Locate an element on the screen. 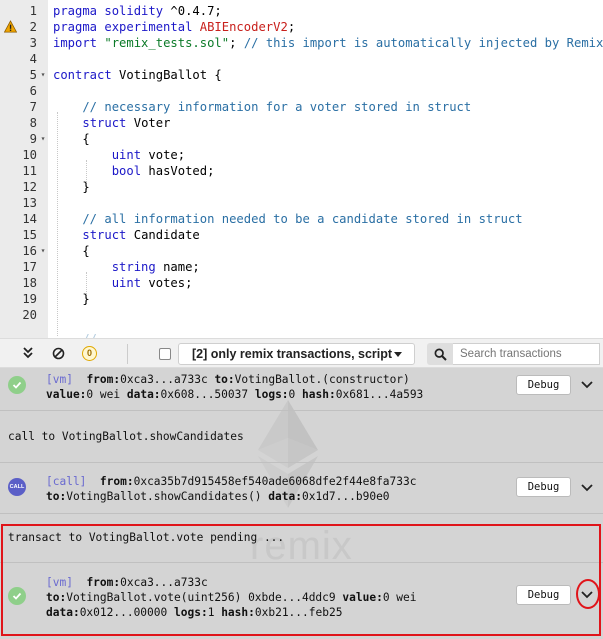 Image resolution: width=603 pixels, height=639 pixels. code-token: votes; is located at coordinates (170, 283).